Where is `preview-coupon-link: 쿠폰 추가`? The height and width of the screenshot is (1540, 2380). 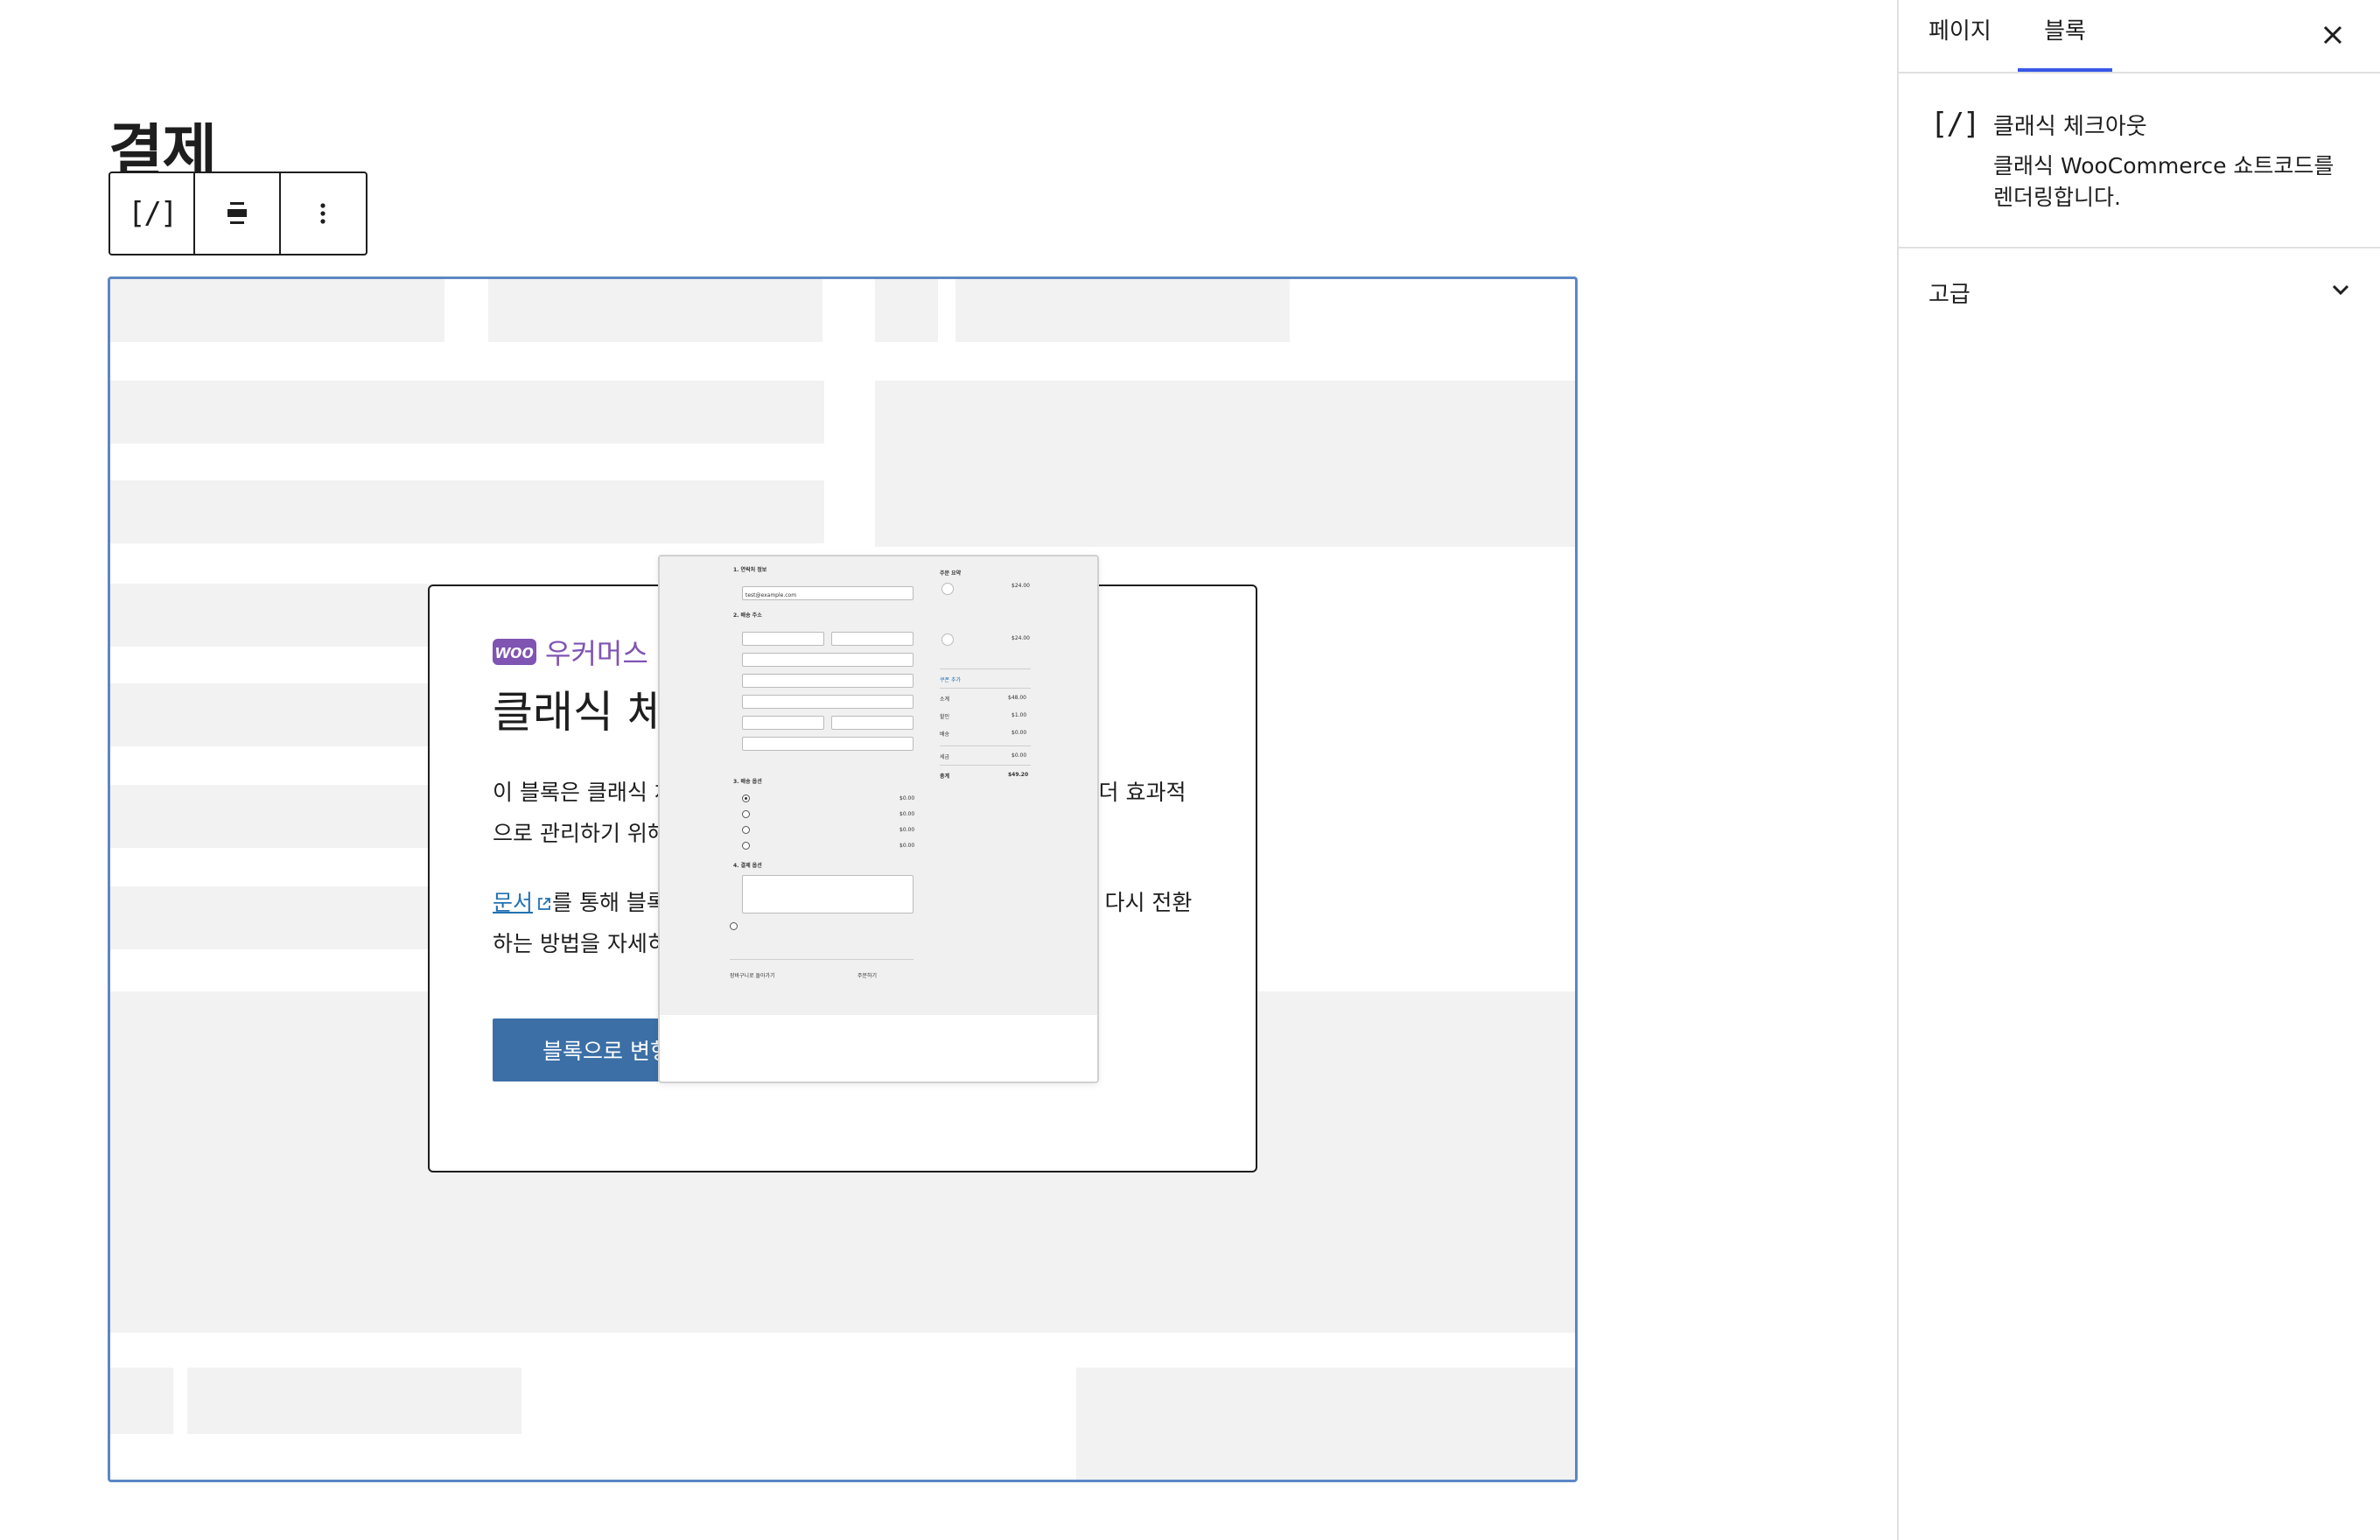 preview-coupon-link: 쿠폰 추가 is located at coordinates (950, 680).